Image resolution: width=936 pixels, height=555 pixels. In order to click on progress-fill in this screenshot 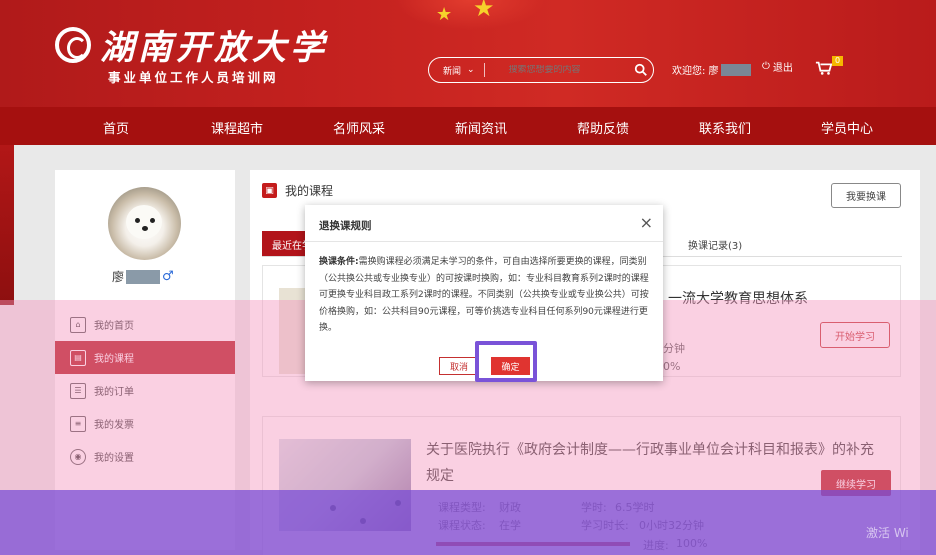, I will do `click(533, 544)`.